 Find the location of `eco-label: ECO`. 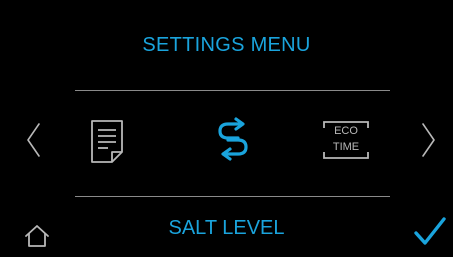

eco-label: ECO is located at coordinates (346, 131).